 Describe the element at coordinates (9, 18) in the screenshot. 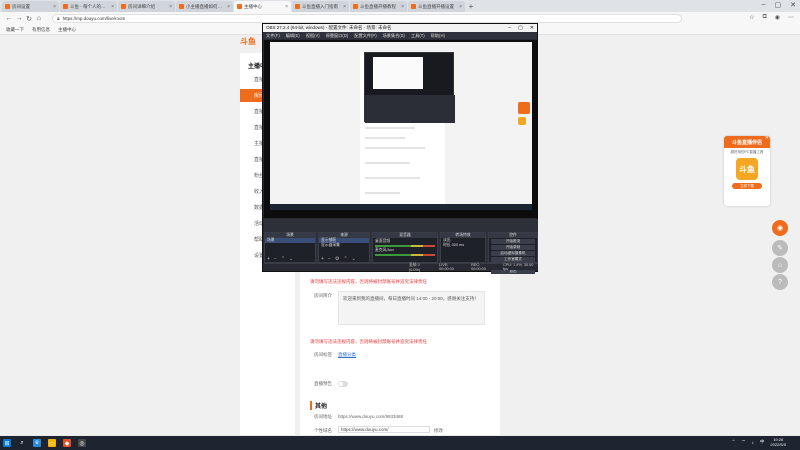

I see `back-icon: ←` at that location.